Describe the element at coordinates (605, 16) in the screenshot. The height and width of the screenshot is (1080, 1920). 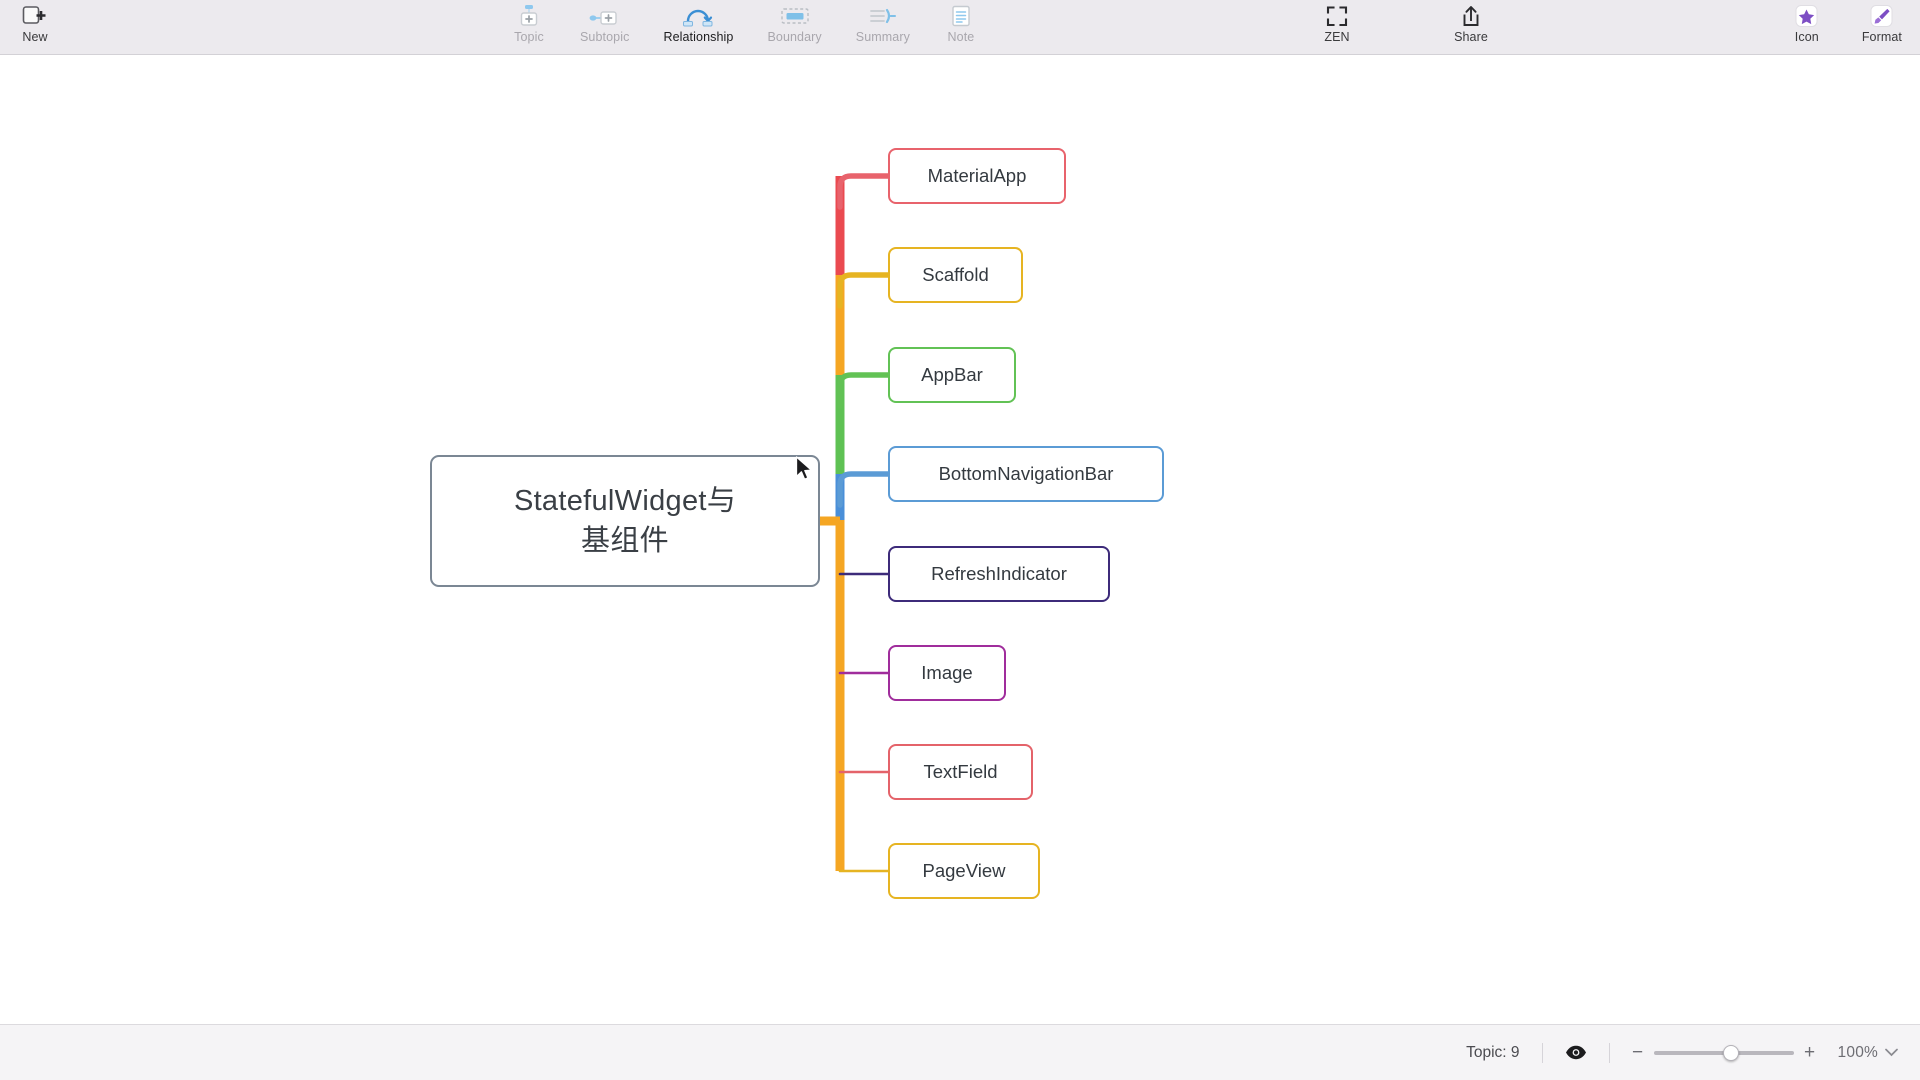
I see `subtopic-plus-icon` at that location.